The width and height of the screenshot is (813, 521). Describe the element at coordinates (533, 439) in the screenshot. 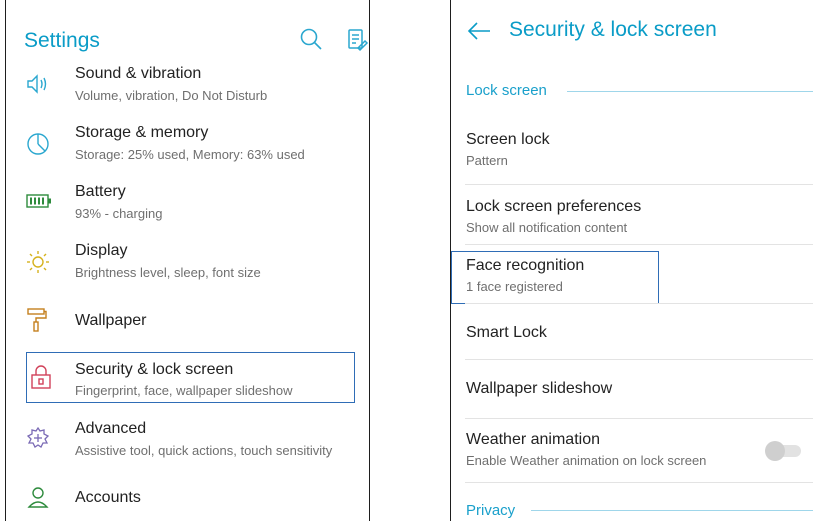

I see `item-title: Weather animation` at that location.